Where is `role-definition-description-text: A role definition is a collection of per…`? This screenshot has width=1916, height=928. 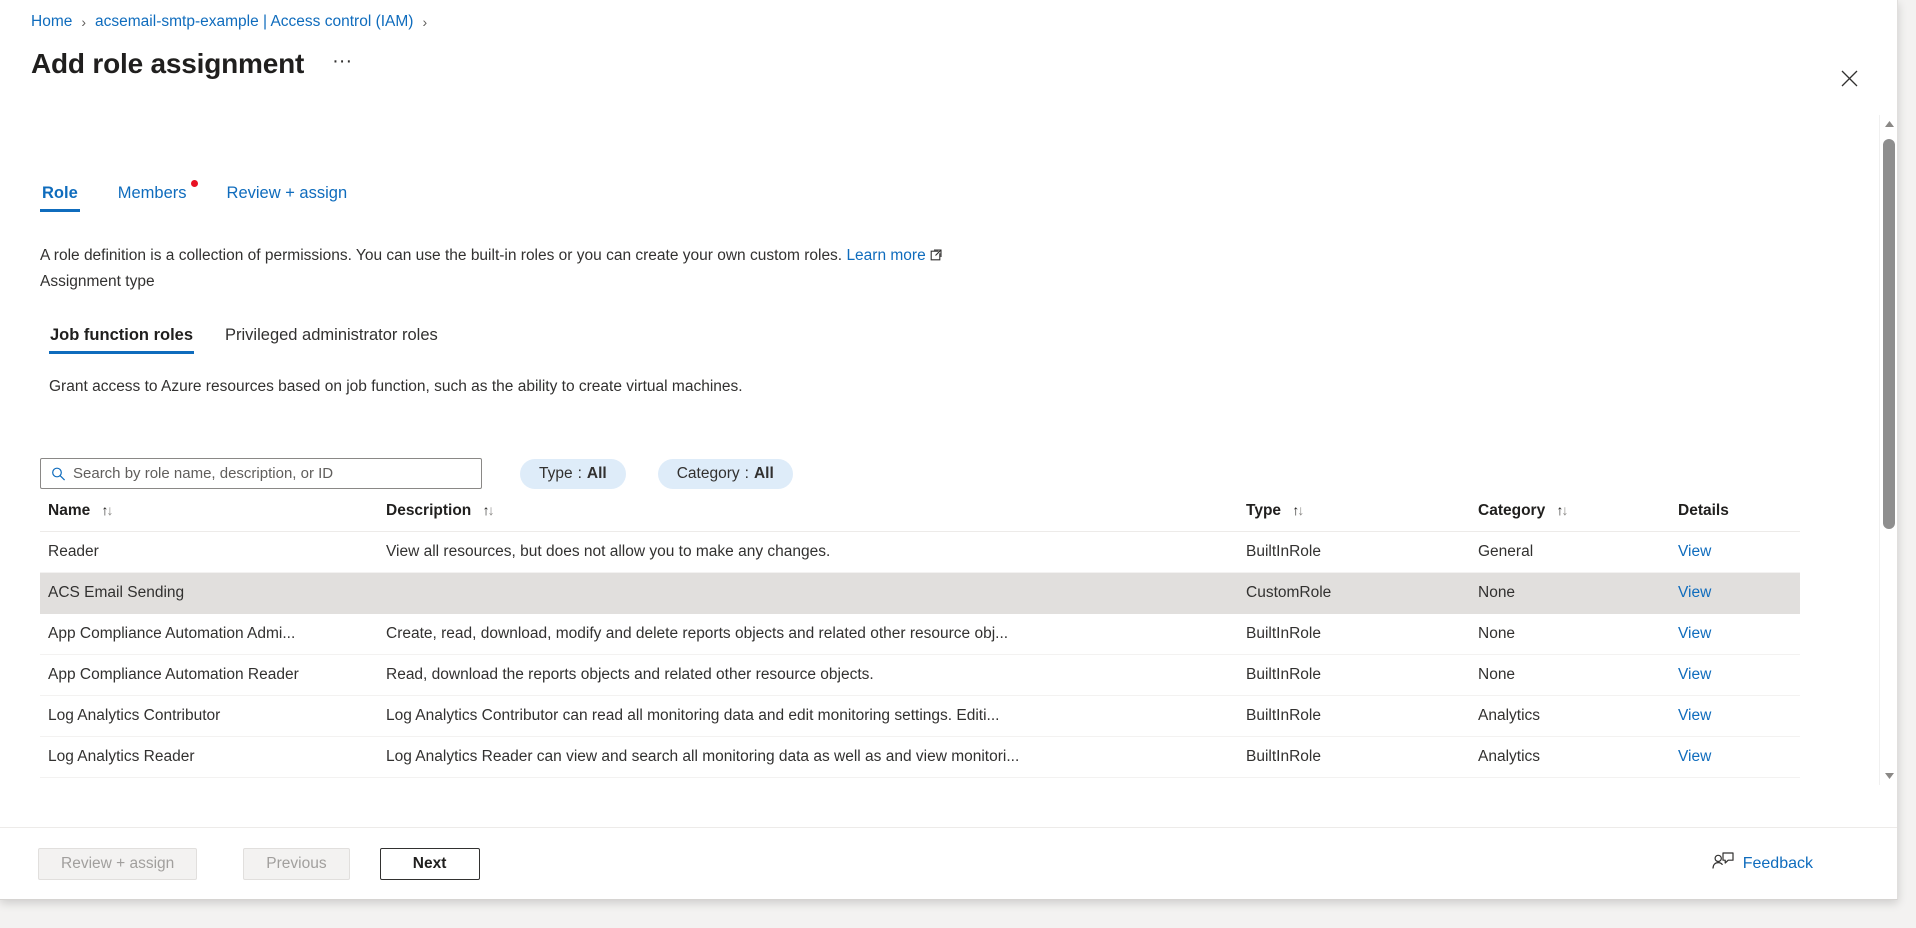 role-definition-description-text: A role definition is a collection of per… is located at coordinates (441, 255).